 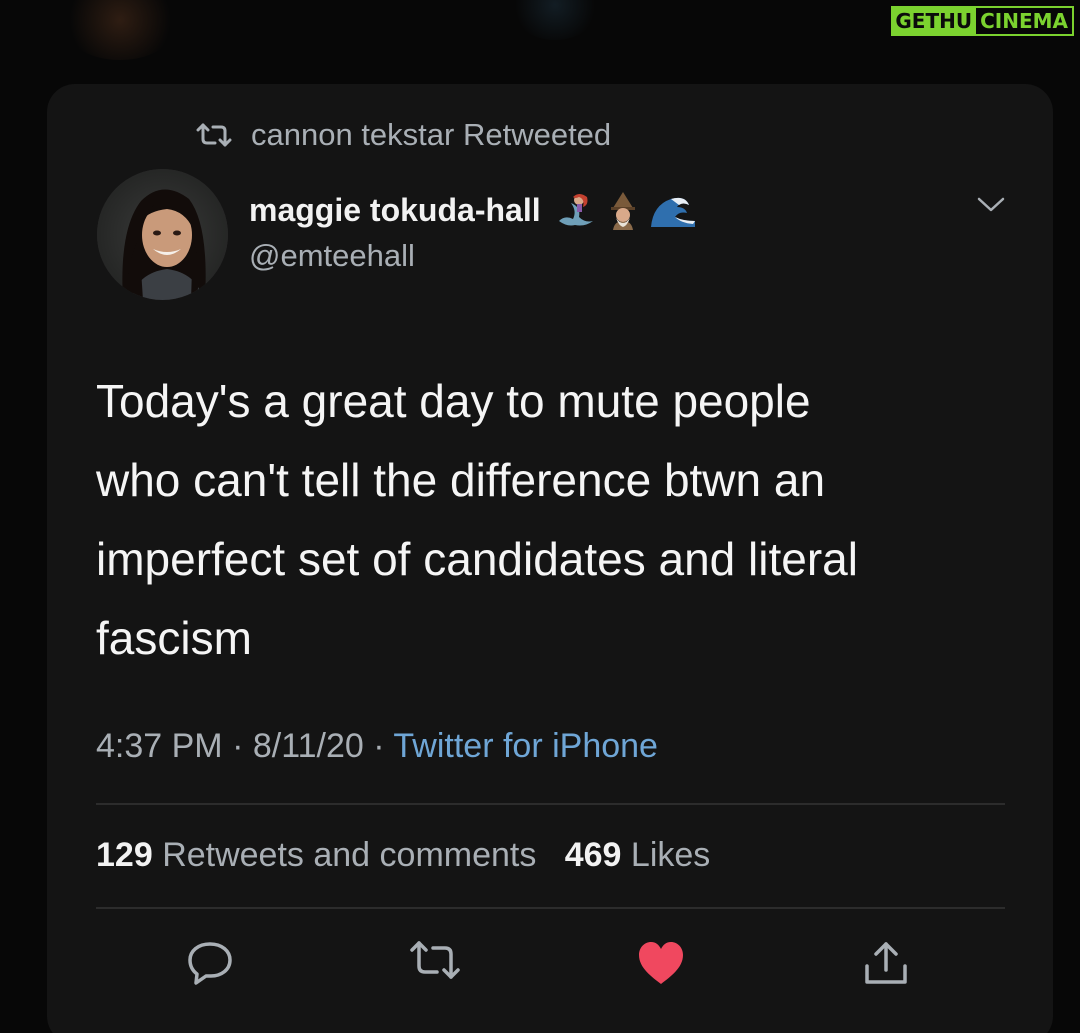 I want to click on tweet-date: 8/11/20, so click(x=308, y=746).